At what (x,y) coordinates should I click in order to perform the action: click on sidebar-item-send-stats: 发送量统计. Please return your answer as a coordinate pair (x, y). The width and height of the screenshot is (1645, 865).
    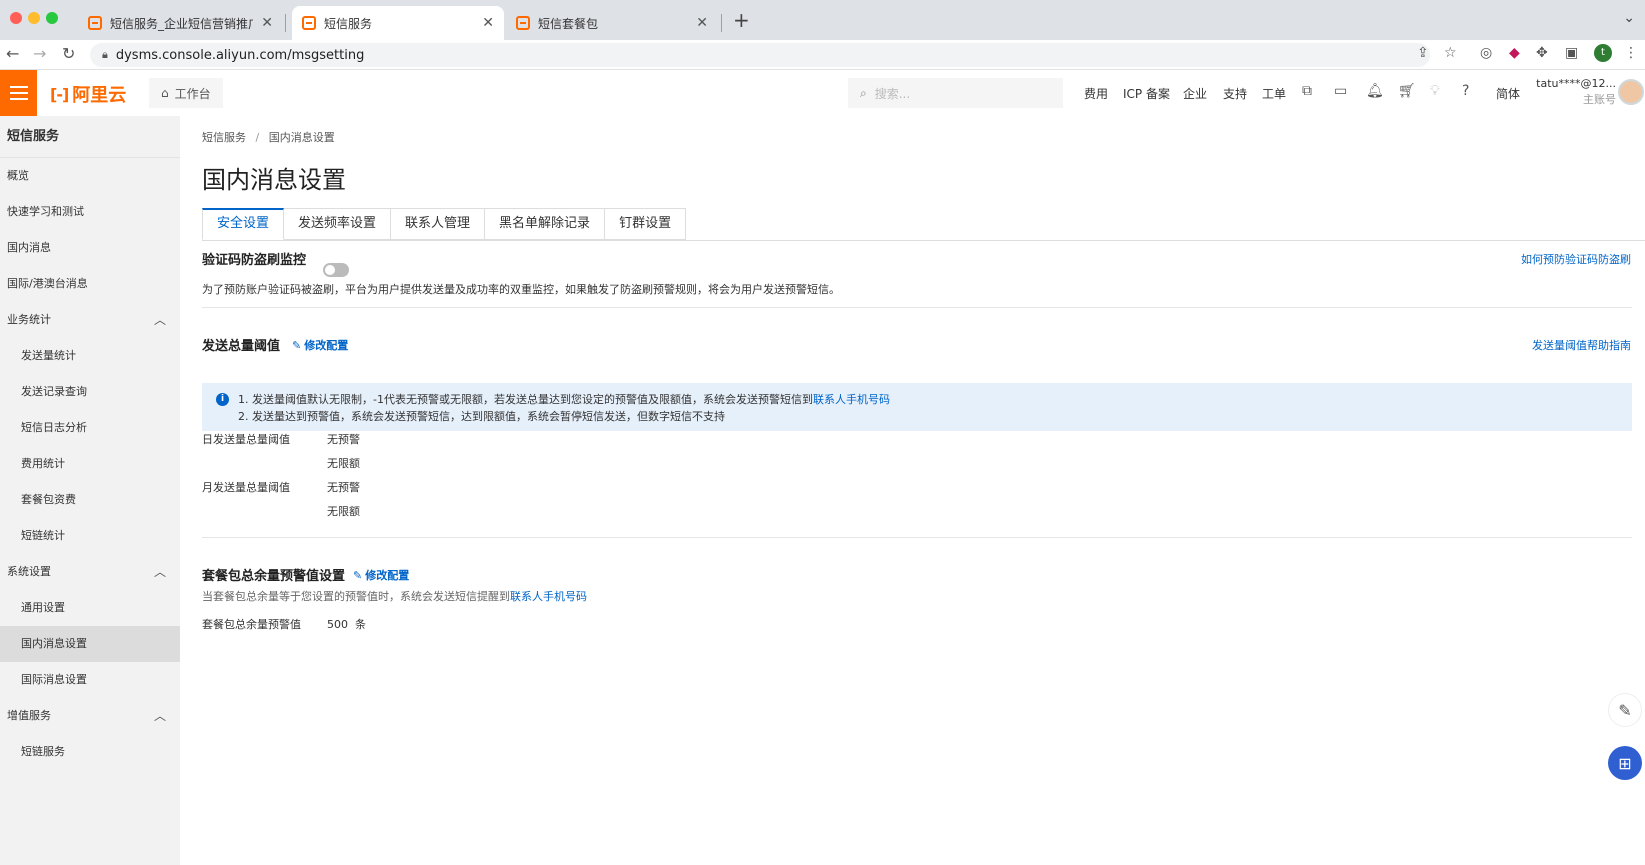
    Looking at the image, I should click on (90, 356).